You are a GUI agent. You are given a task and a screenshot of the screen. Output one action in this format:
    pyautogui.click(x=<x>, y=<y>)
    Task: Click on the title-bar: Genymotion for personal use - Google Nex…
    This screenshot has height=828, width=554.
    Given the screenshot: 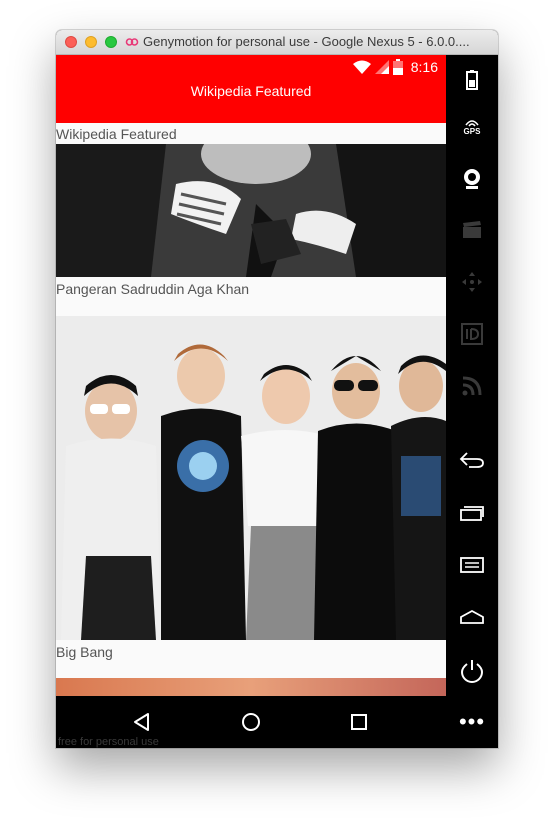 What is the action you would take?
    pyautogui.click(x=277, y=42)
    